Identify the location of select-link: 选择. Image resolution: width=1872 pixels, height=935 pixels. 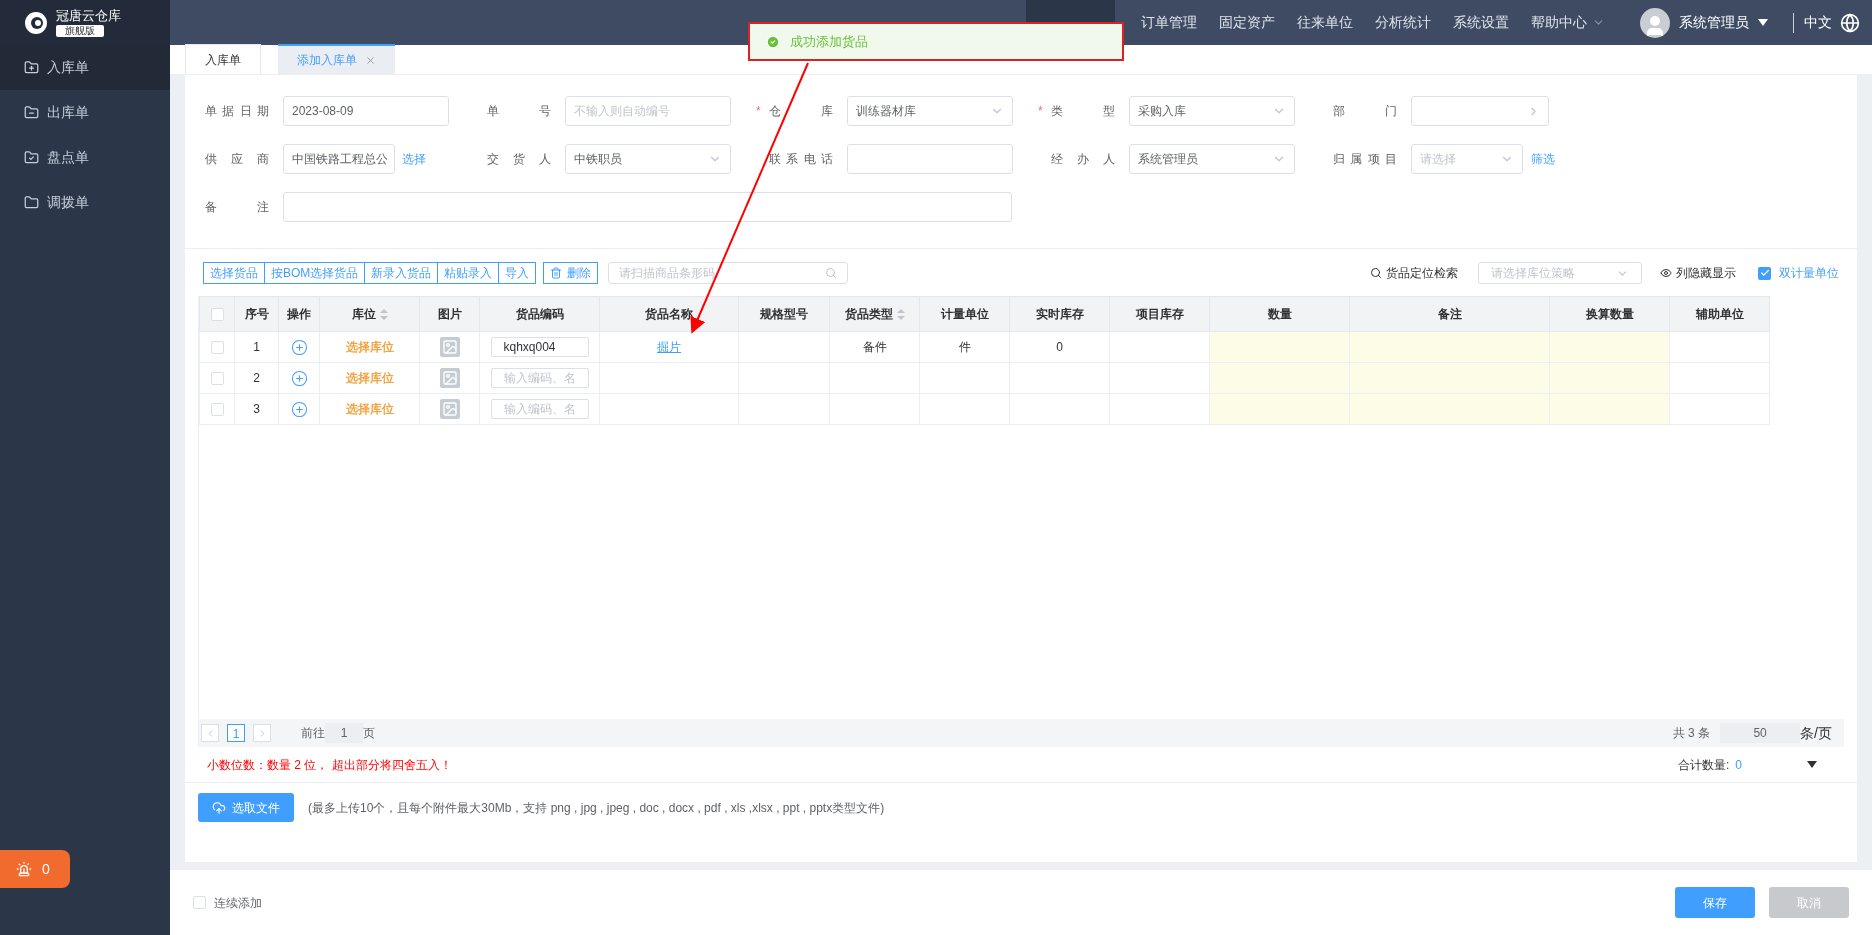
(414, 159).